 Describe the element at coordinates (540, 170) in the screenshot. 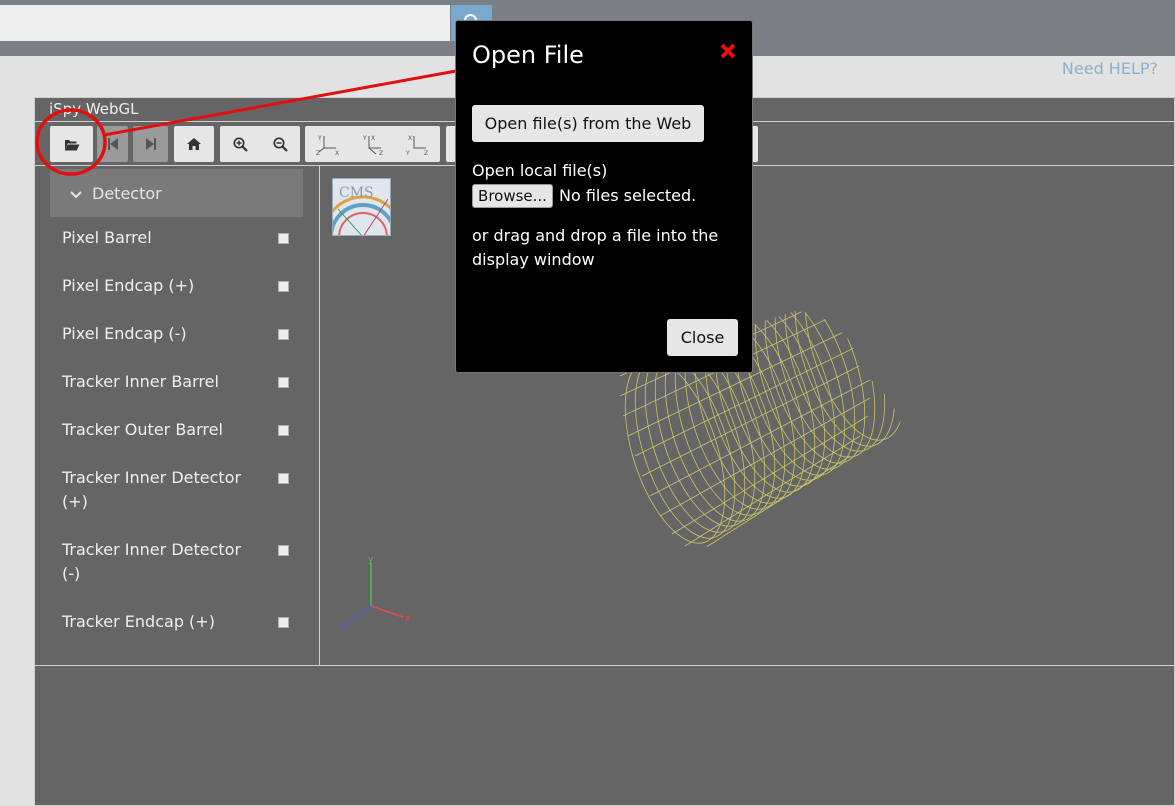

I see `open-local-label: Open local file(s)` at that location.